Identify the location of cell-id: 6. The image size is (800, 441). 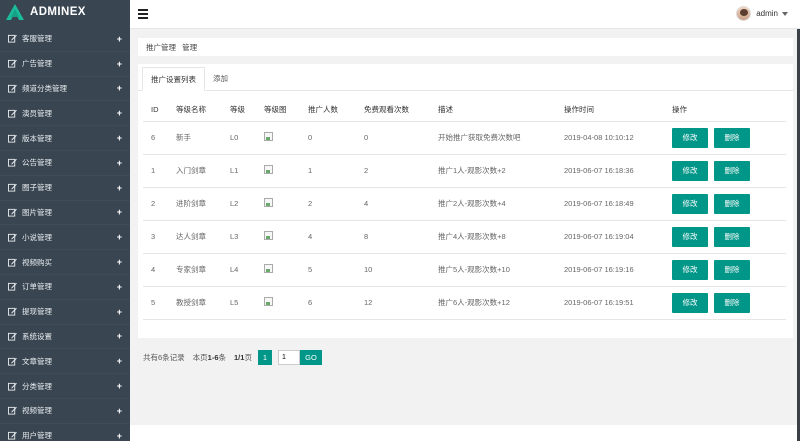
(155, 138).